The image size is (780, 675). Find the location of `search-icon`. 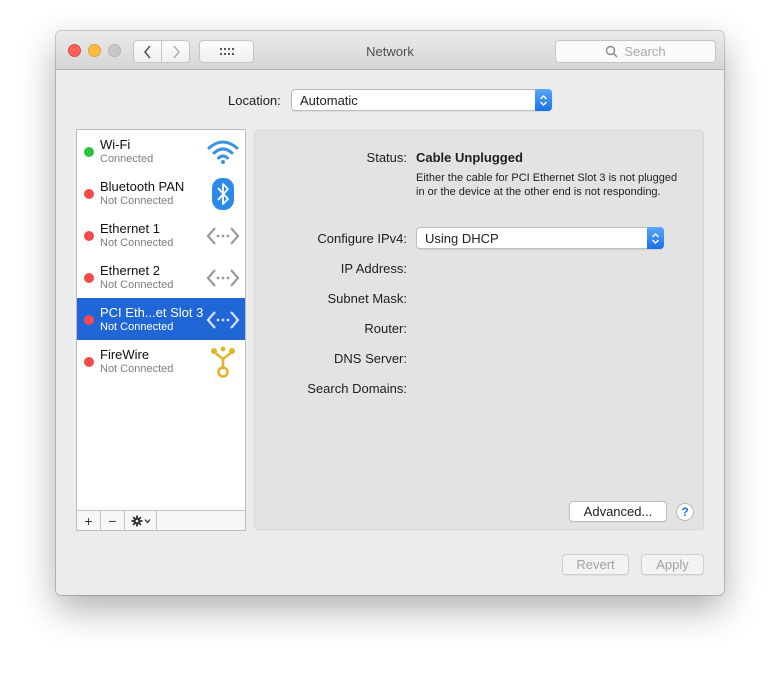

search-icon is located at coordinates (612, 51).